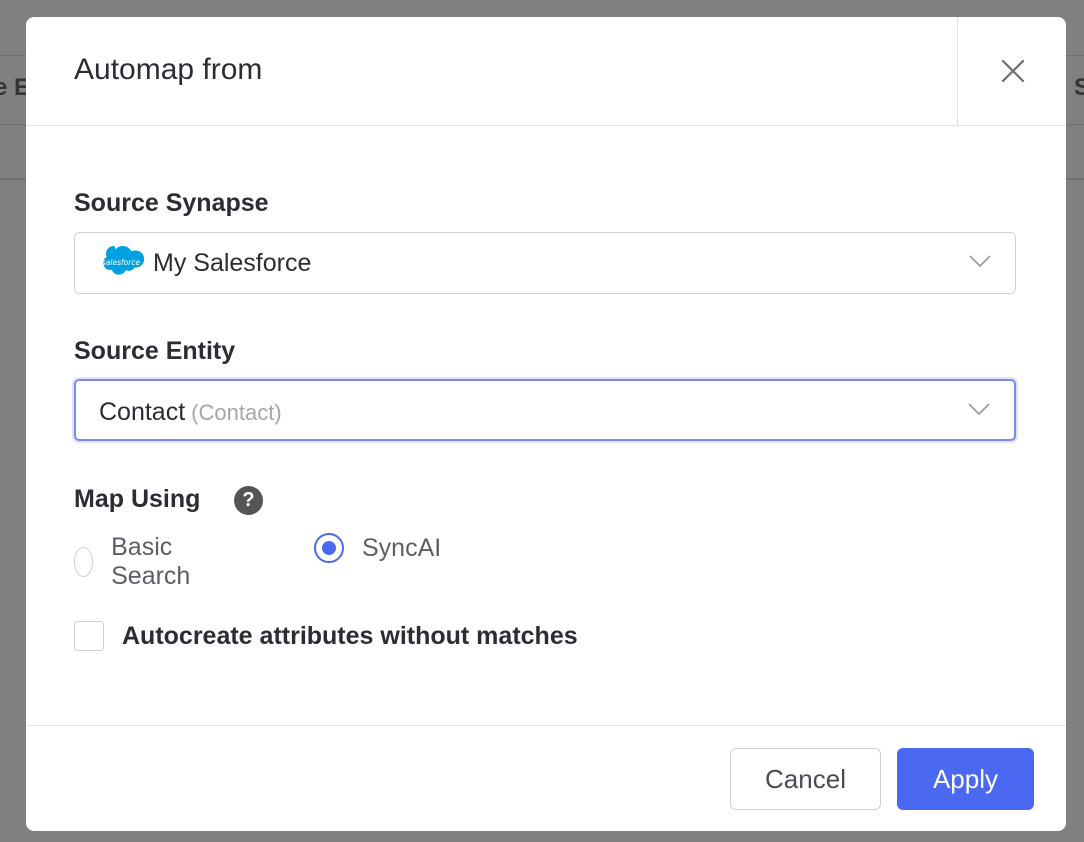 The image size is (1084, 842). Describe the element at coordinates (1079, 87) in the screenshot. I see `background-column-header: S` at that location.